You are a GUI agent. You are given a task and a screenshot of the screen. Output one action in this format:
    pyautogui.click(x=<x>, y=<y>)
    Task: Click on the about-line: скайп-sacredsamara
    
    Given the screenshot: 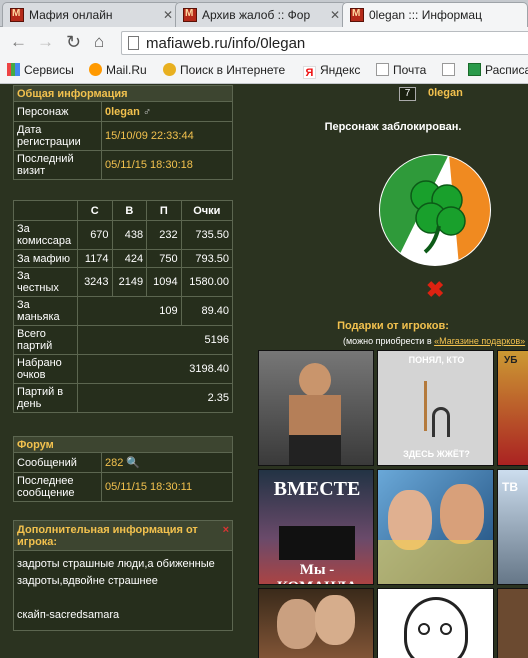 What is the action you would take?
    pyautogui.click(x=68, y=615)
    